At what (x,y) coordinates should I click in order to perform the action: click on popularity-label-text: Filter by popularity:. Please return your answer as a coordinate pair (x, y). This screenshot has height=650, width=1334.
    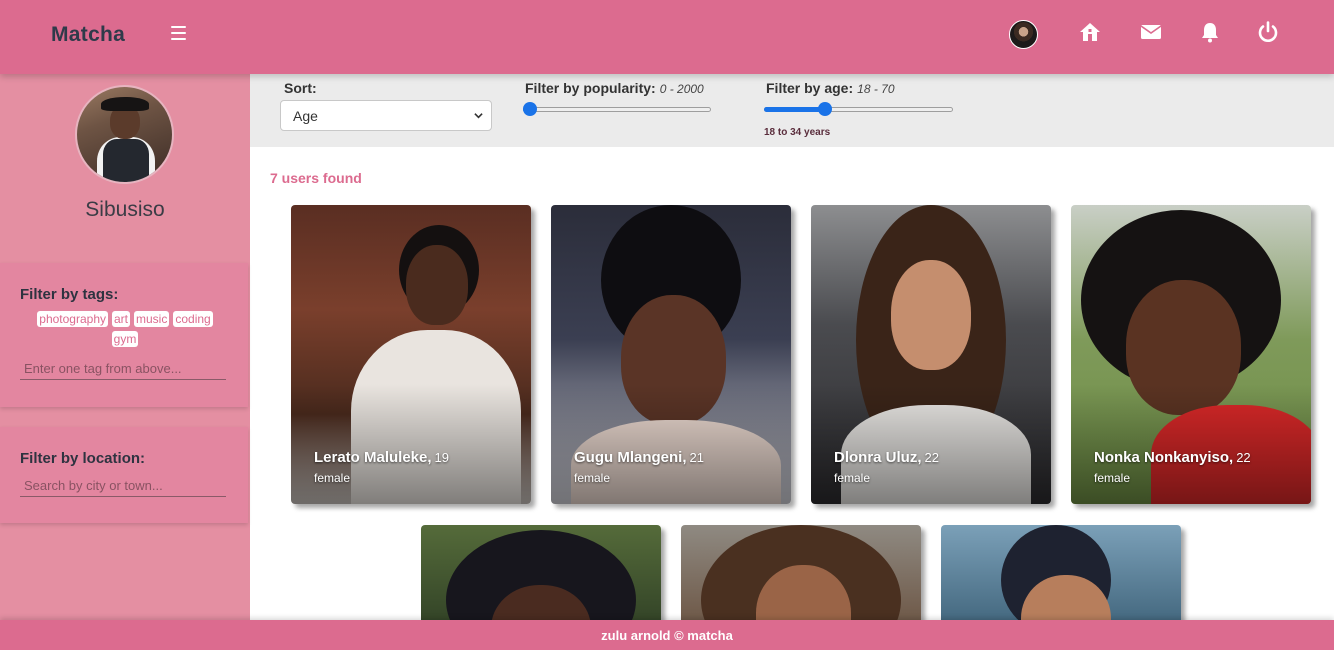
    Looking at the image, I should click on (590, 88).